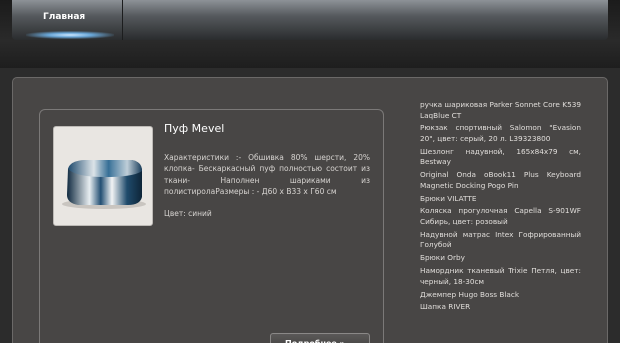  What do you see at coordinates (70, 35) in the screenshot?
I see `nav-active-indicator` at bounding box center [70, 35].